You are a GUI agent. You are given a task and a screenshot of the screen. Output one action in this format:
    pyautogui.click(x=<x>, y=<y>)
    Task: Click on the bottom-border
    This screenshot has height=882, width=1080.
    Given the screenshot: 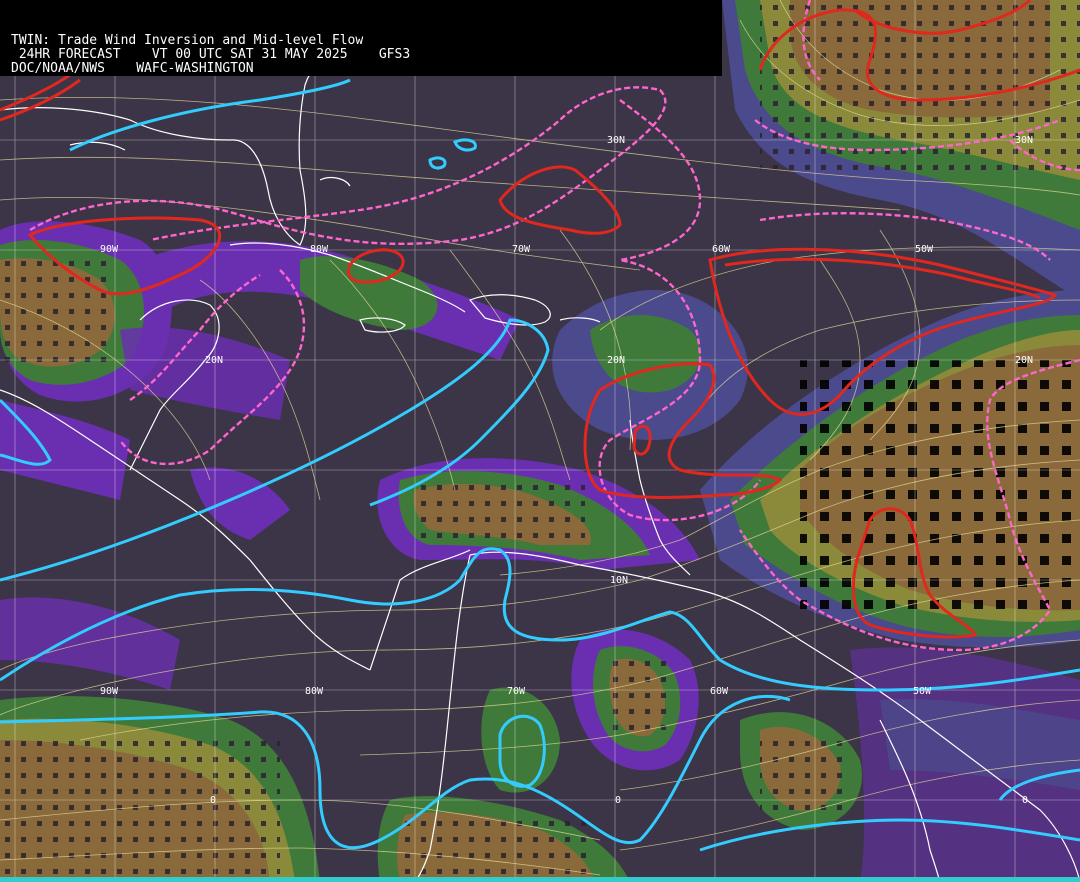 What is the action you would take?
    pyautogui.click(x=540, y=879)
    